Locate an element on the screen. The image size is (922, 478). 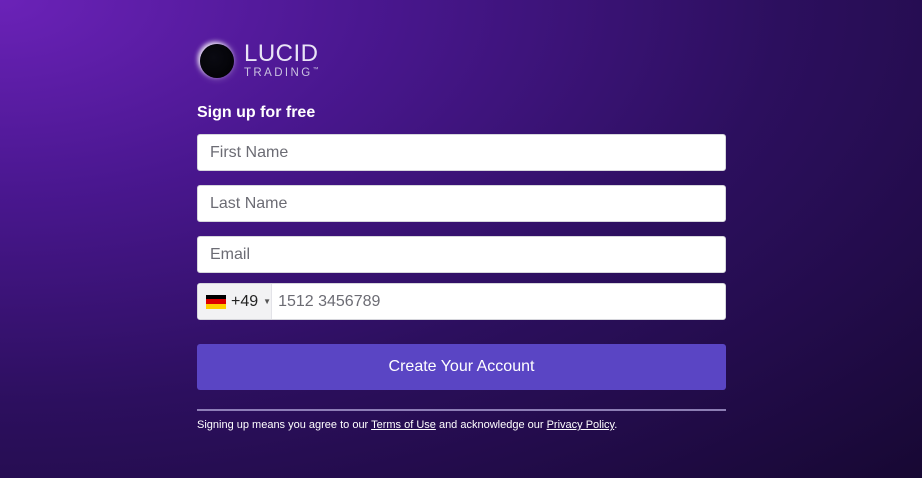
logo-text: LUCID TRADING™ is located at coordinates (281, 60).